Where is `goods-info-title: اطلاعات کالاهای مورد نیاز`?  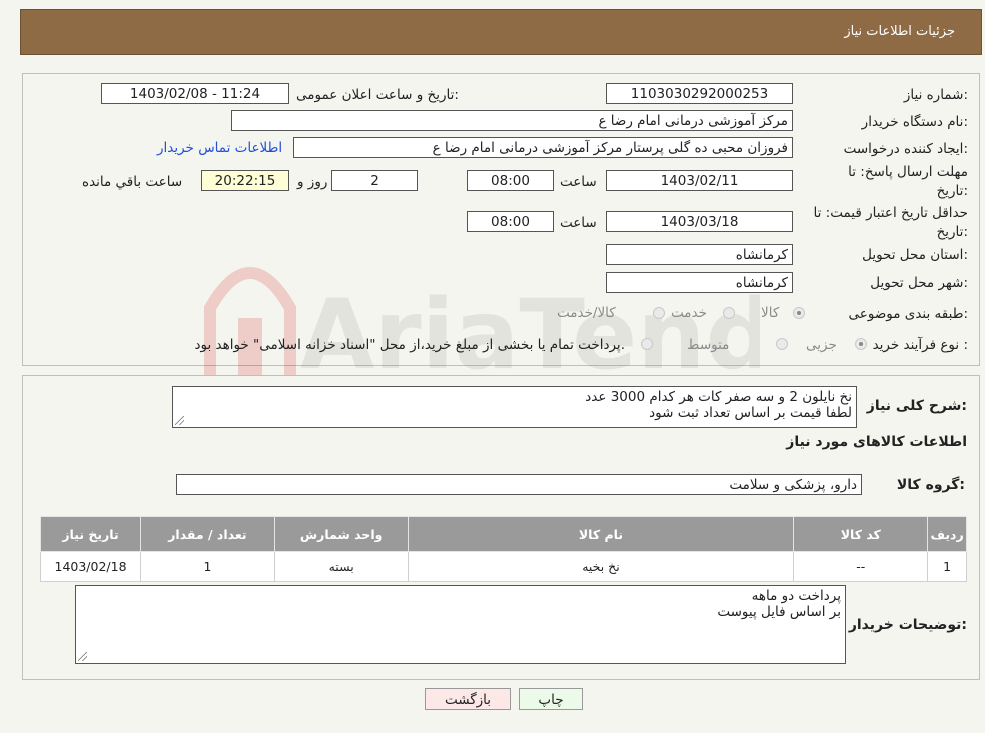
goods-info-title: اطلاعات کالاهای مورد نیاز is located at coordinates (876, 442).